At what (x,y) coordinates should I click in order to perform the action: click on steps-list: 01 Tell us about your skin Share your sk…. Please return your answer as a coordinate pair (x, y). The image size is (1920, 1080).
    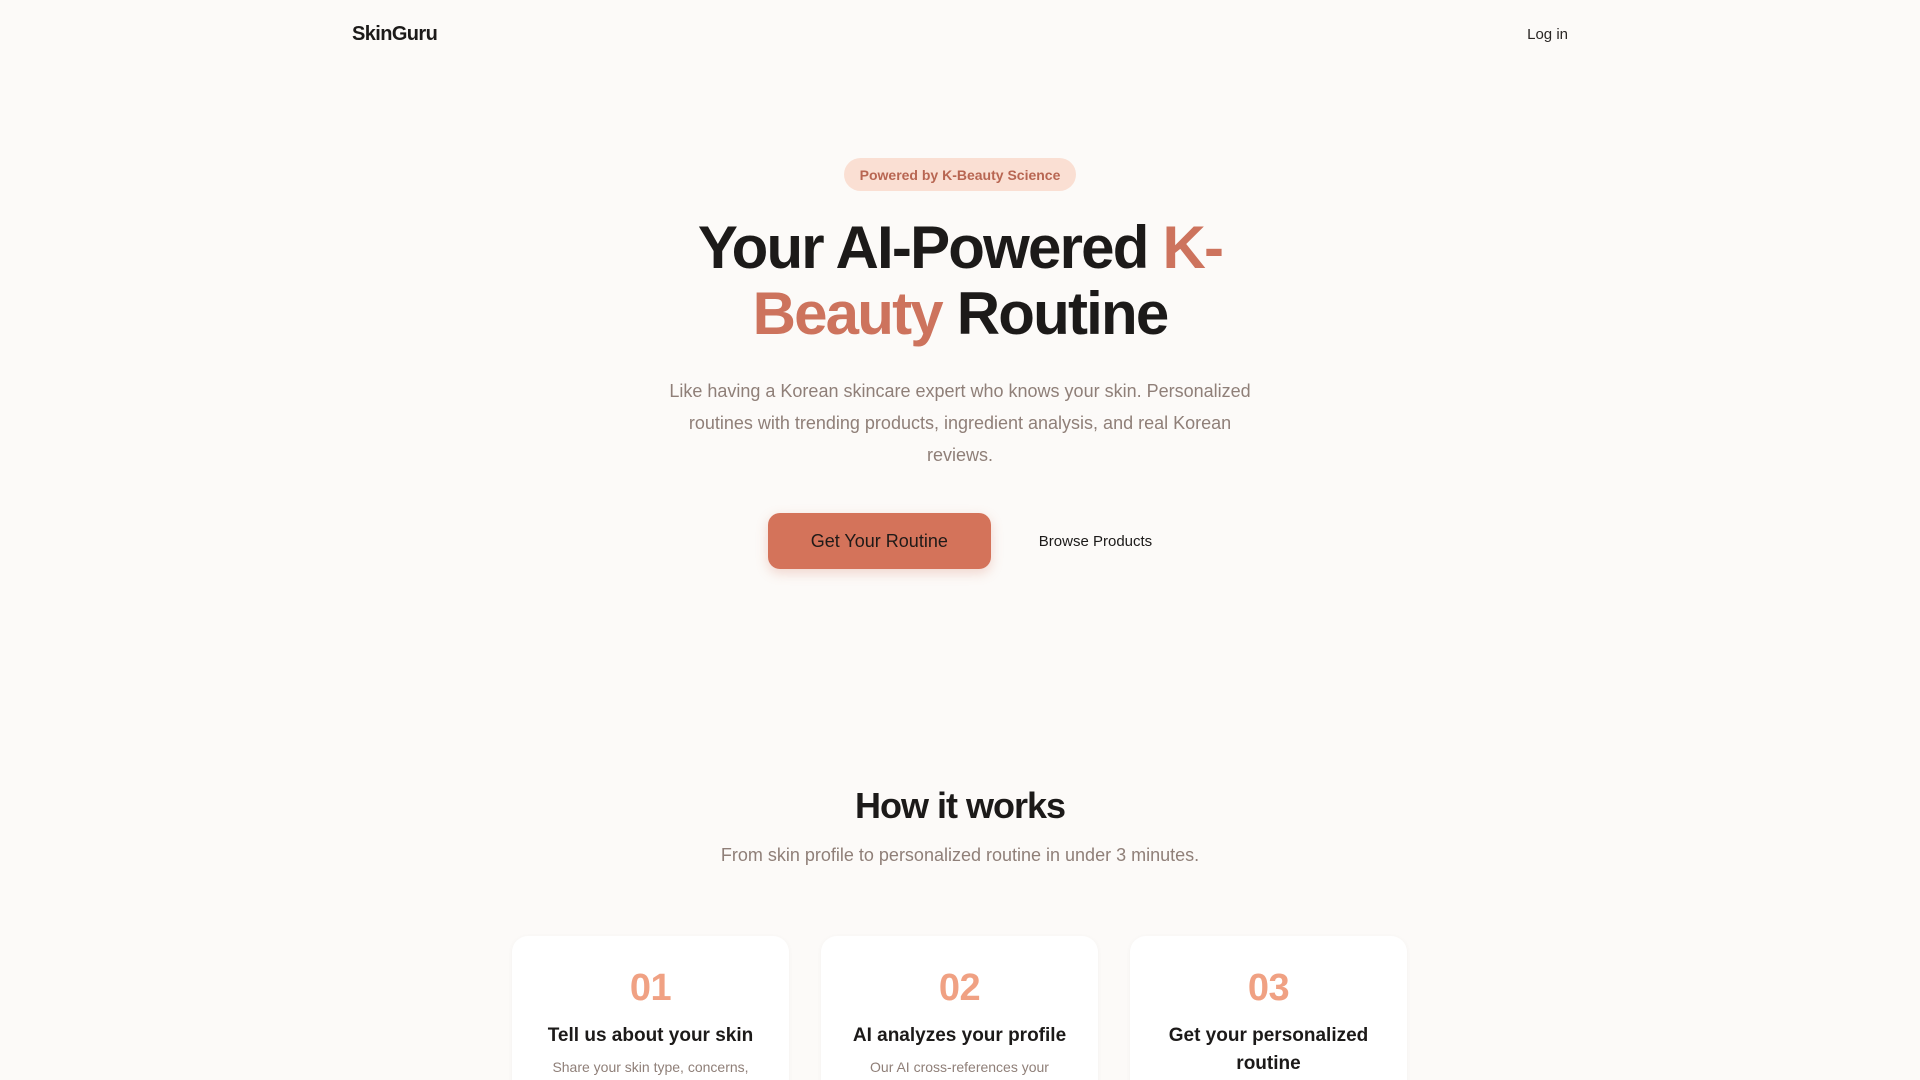
    Looking at the image, I should click on (959, 1008).